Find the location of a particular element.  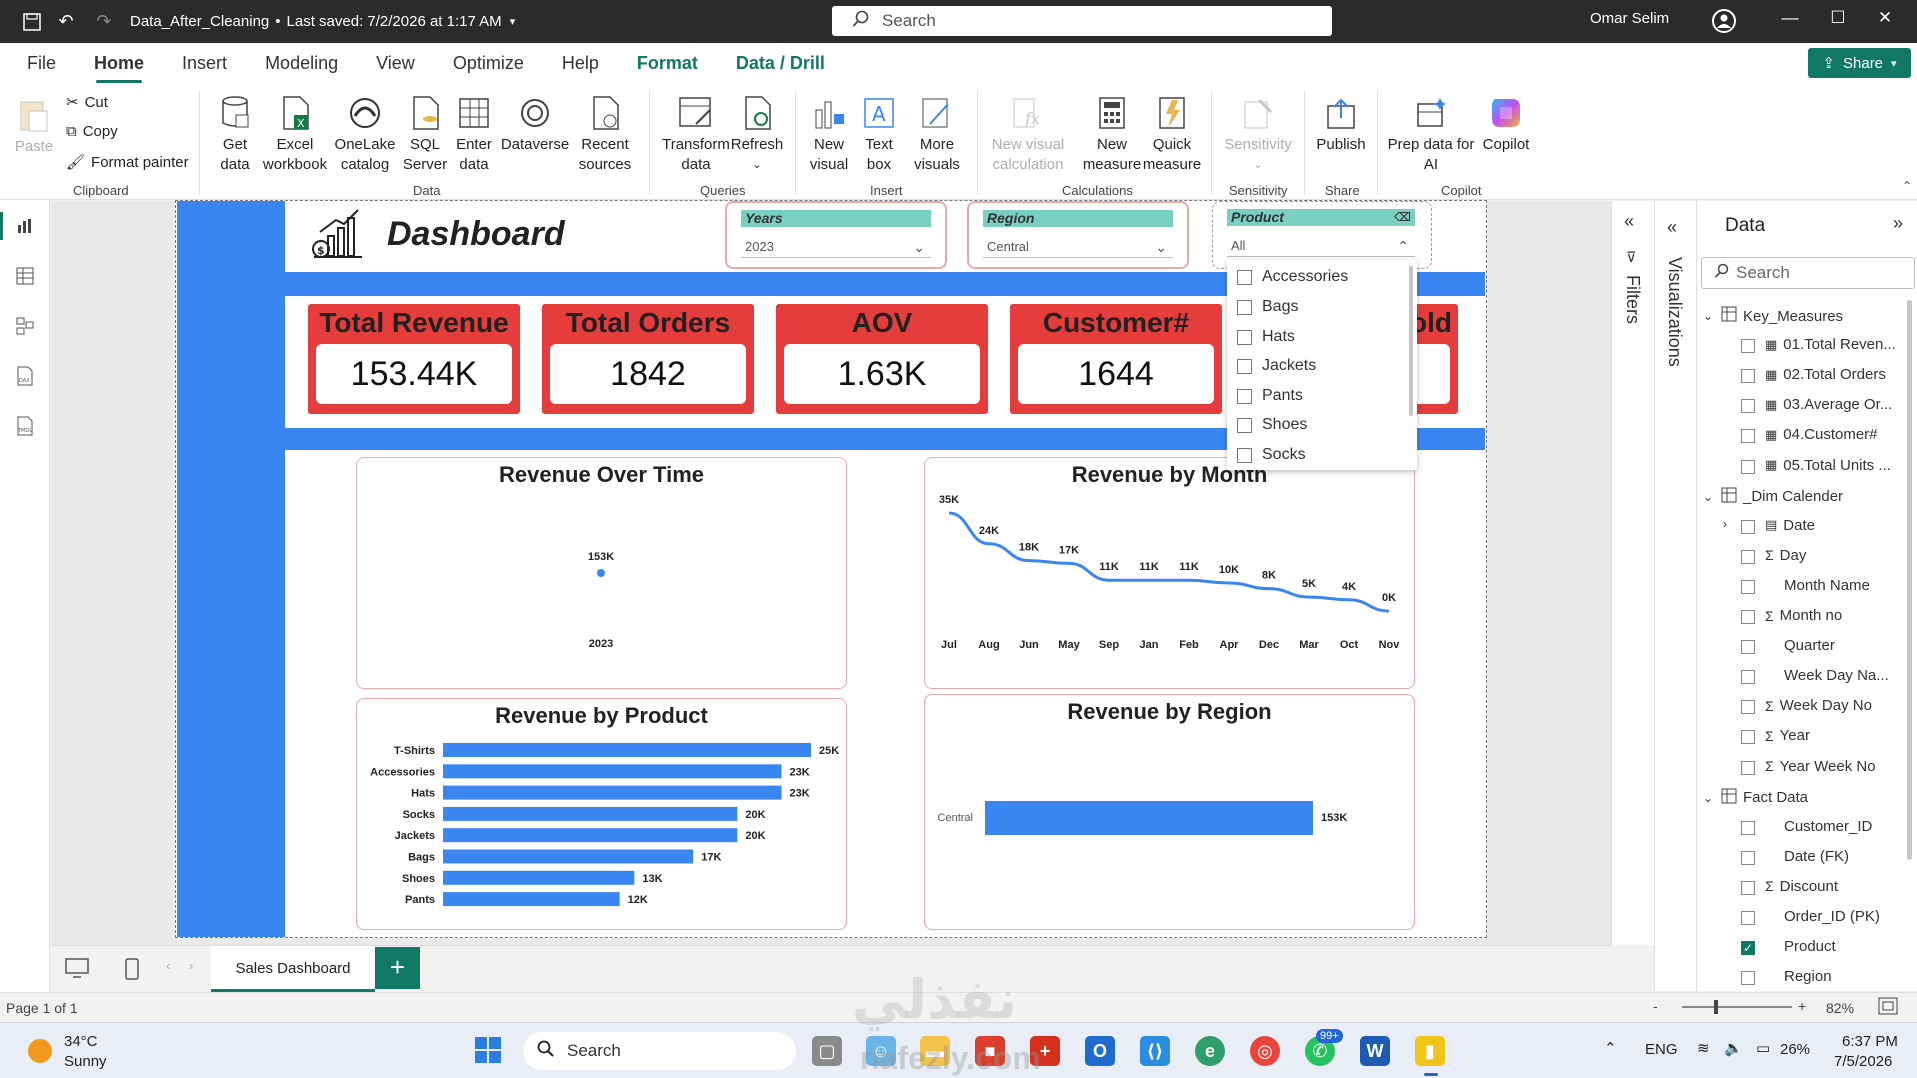

wifi-icon: ≋ is located at coordinates (1703, 1048).